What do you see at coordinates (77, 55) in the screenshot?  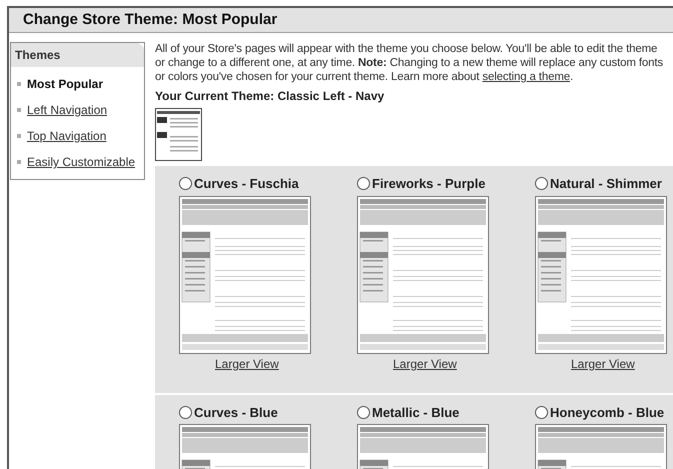 I see `sidebar-heading: Themes` at bounding box center [77, 55].